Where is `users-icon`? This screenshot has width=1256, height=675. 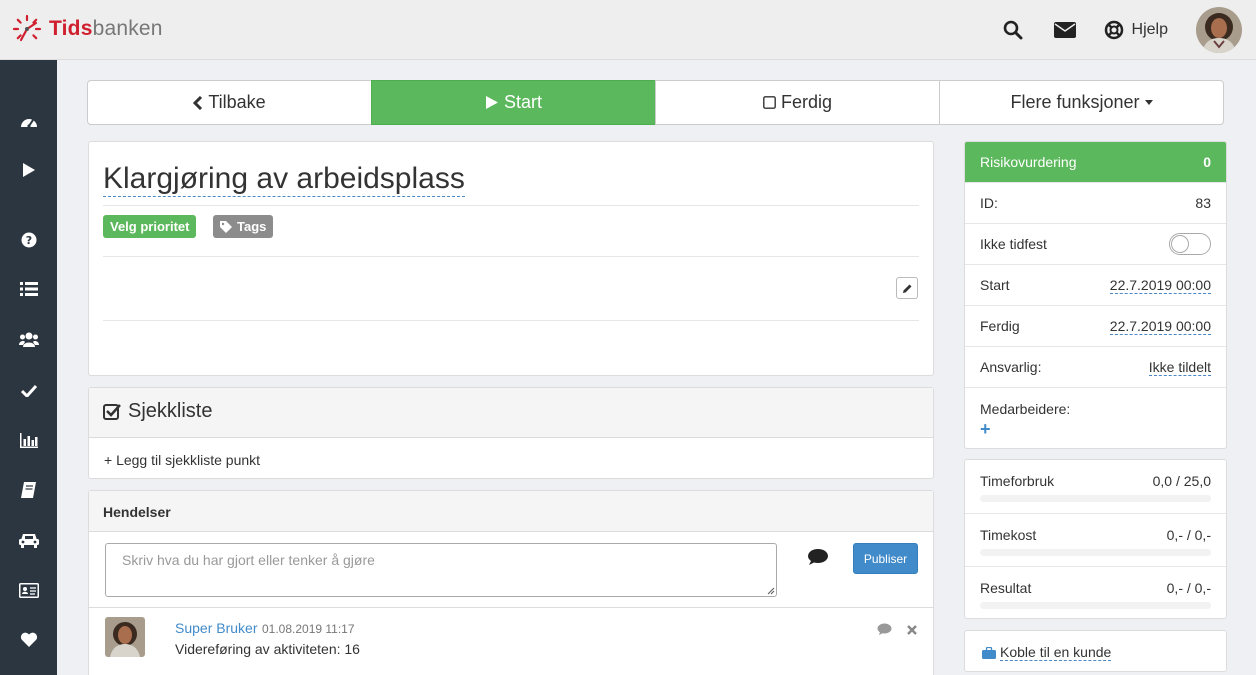 users-icon is located at coordinates (28, 339).